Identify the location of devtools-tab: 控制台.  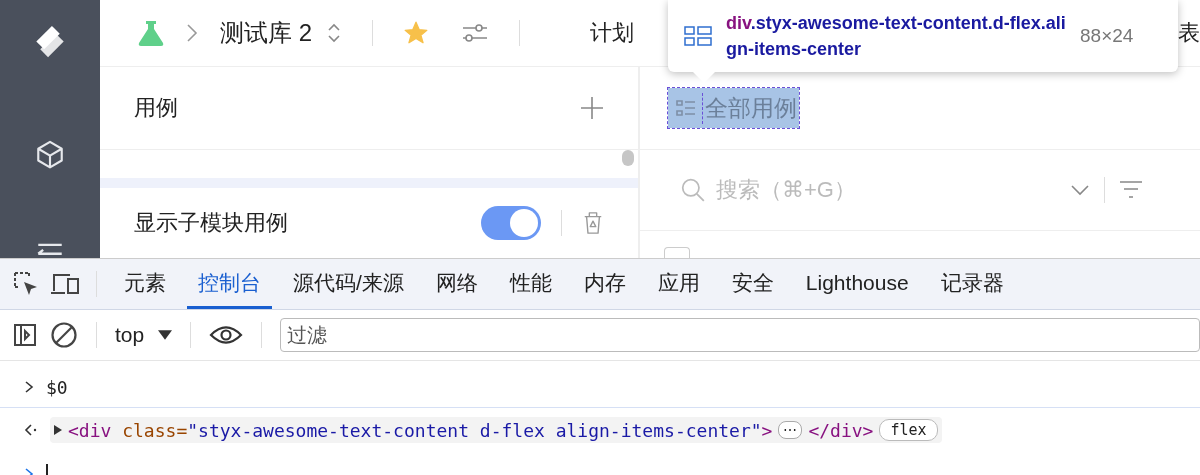
(229, 284).